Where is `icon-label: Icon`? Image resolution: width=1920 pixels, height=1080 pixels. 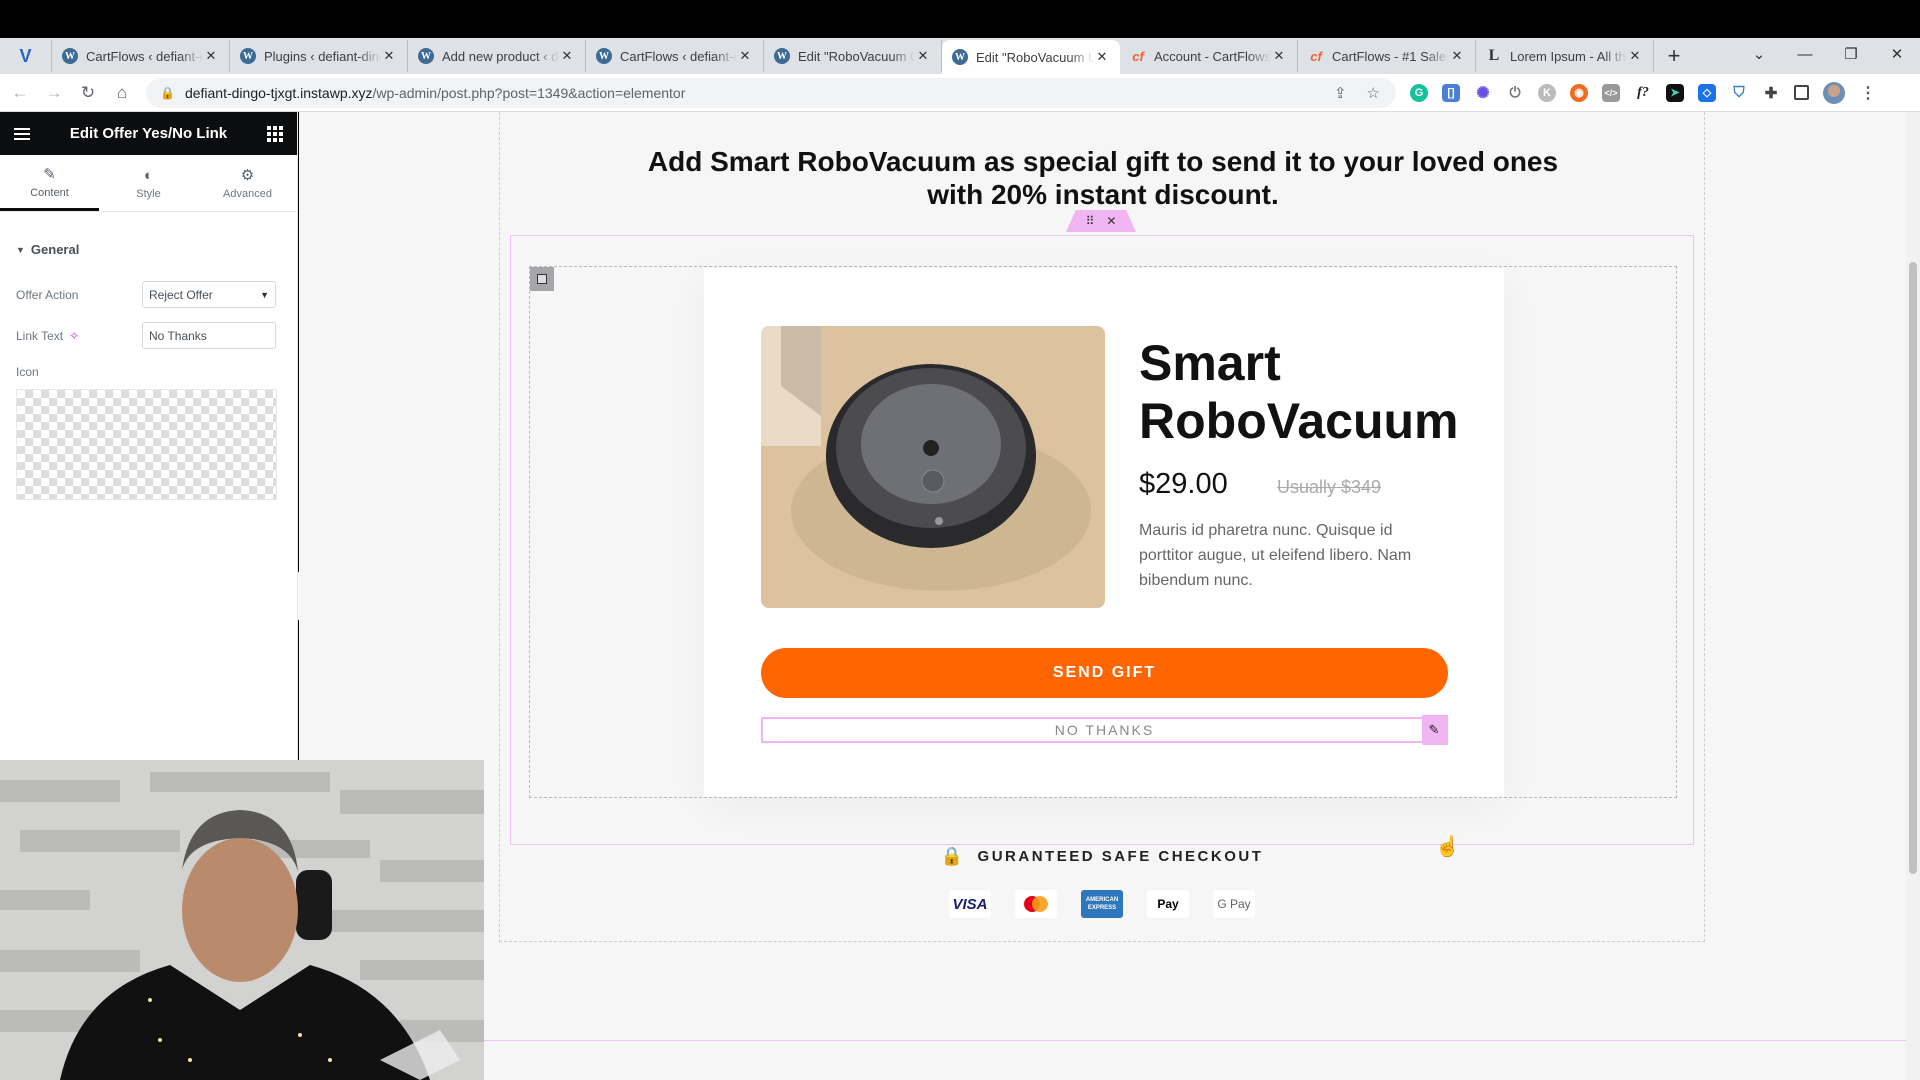
icon-label: Icon is located at coordinates (27, 372).